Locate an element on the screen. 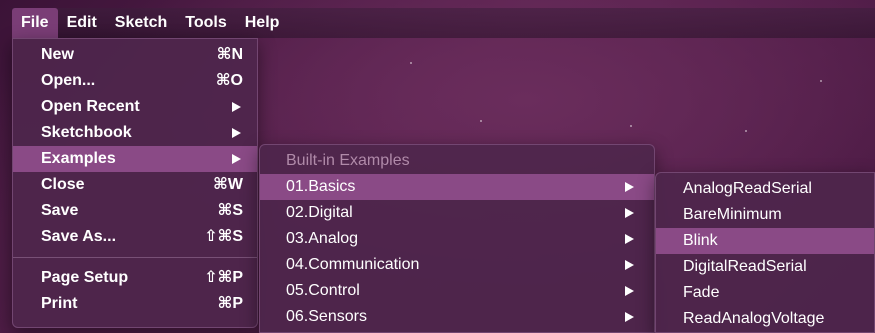  menu-item-save-as: Save As... ⇧⌘S is located at coordinates (135, 237).